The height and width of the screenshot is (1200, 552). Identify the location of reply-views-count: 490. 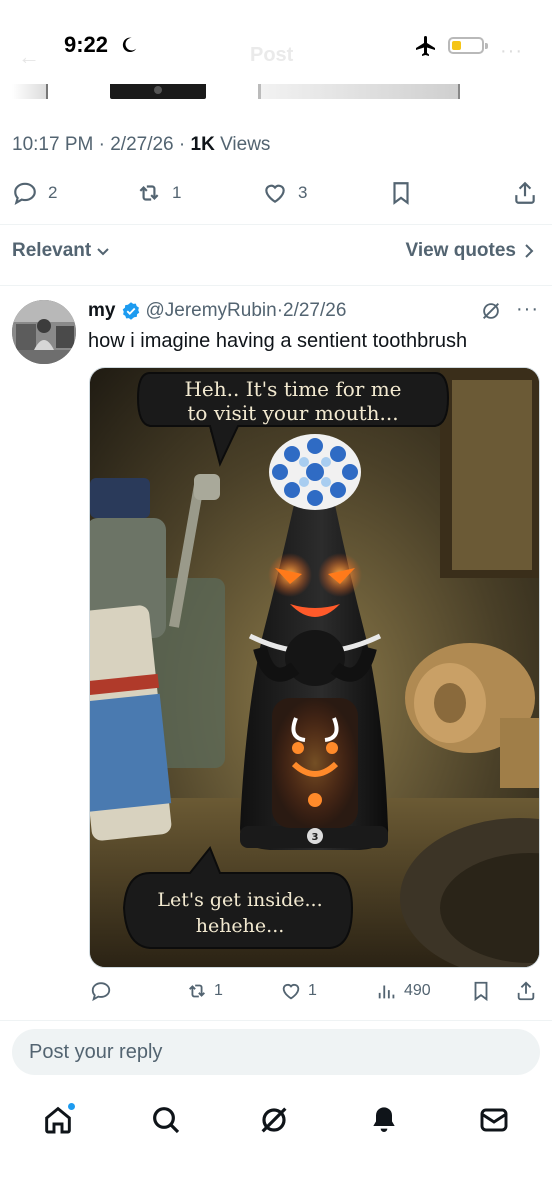
(417, 990).